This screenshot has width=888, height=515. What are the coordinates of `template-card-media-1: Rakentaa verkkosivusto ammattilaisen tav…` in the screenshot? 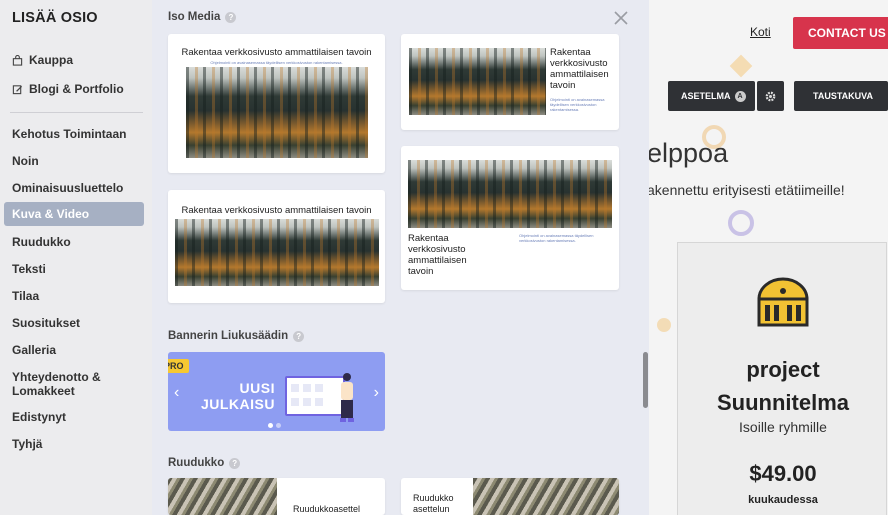 It's located at (276, 103).